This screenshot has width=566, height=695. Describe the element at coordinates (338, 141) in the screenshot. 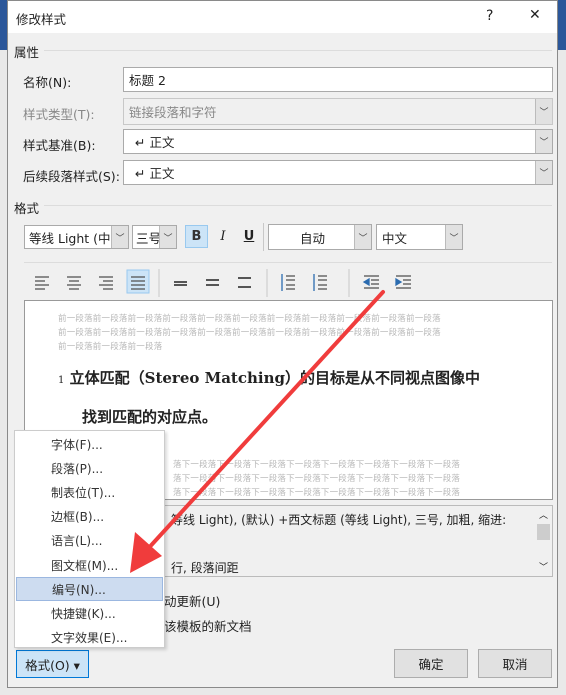

I see `based-on-select: ↵ 正文 ﹀` at that location.